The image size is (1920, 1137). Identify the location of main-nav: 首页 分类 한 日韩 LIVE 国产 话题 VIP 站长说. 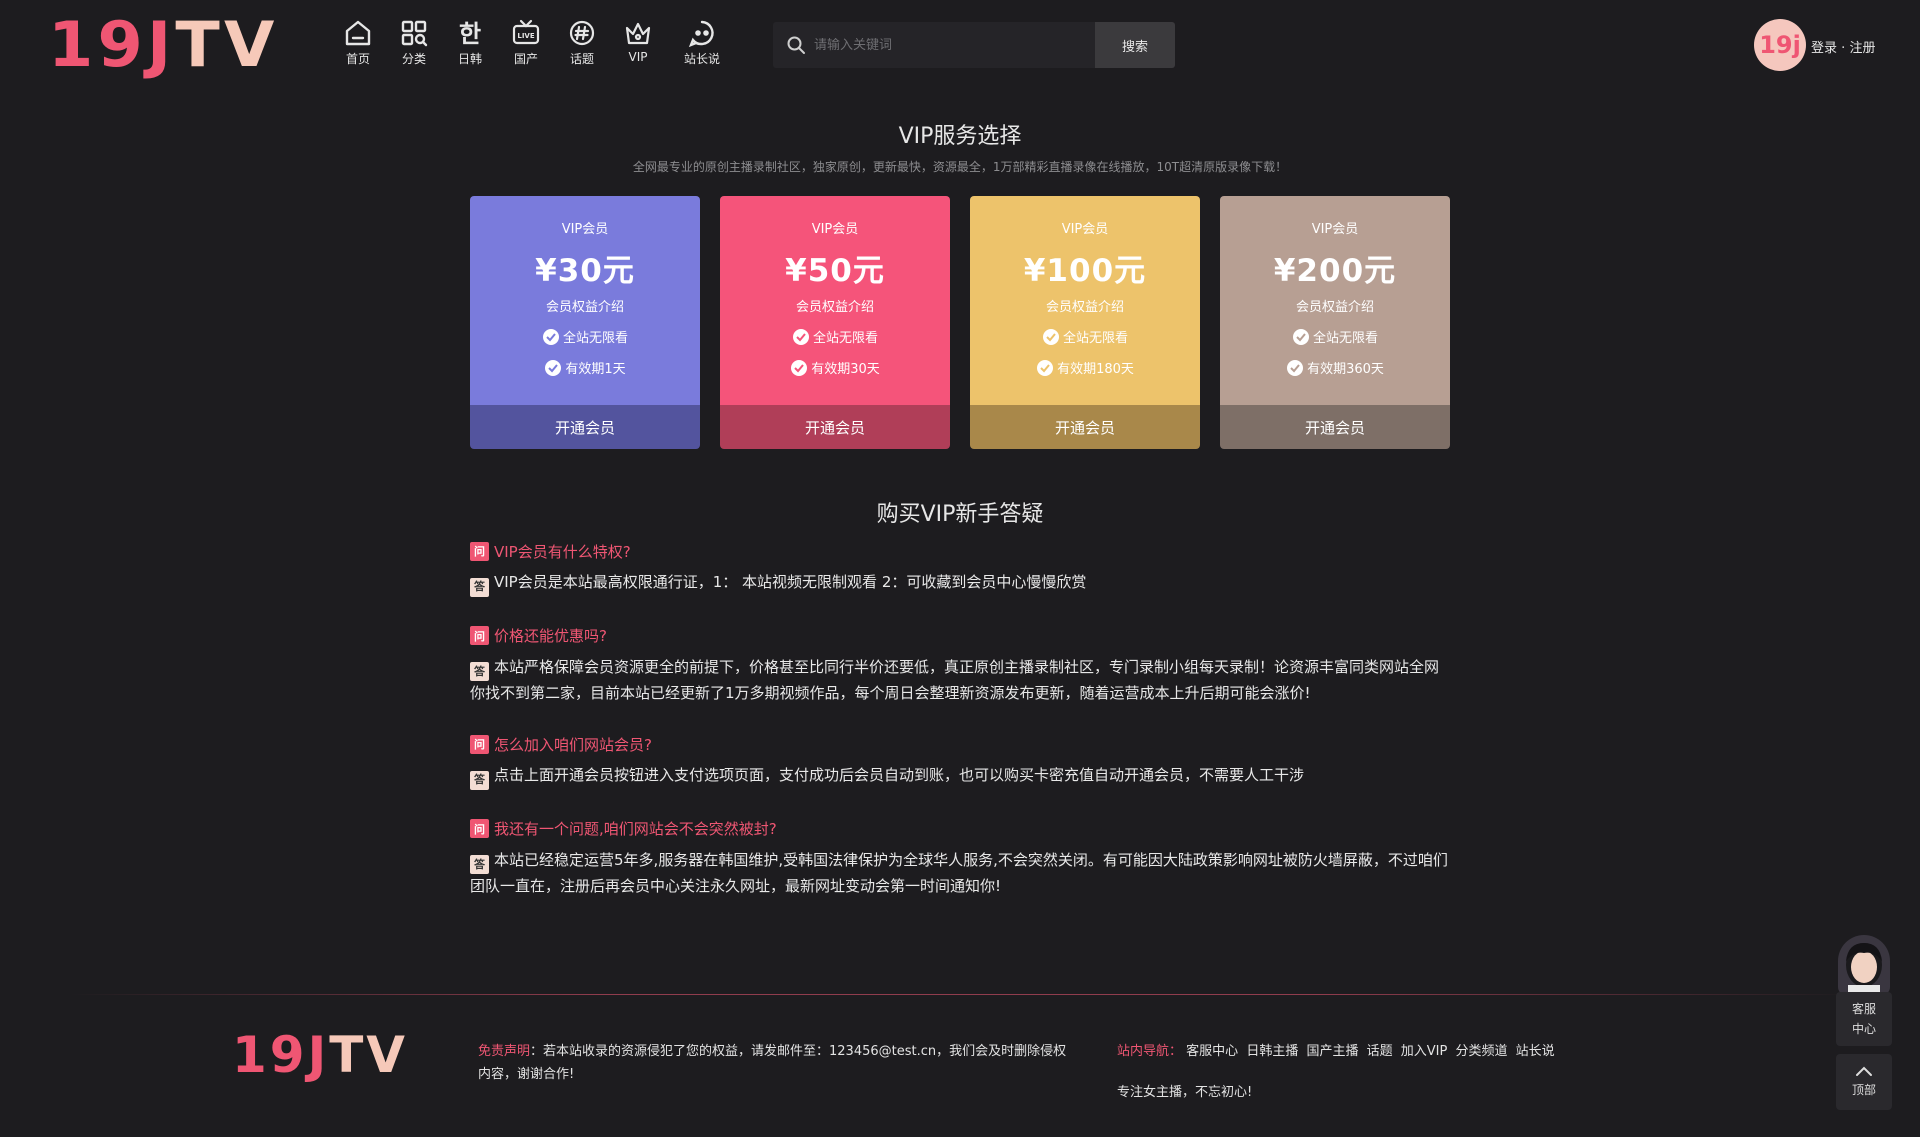
(534, 42).